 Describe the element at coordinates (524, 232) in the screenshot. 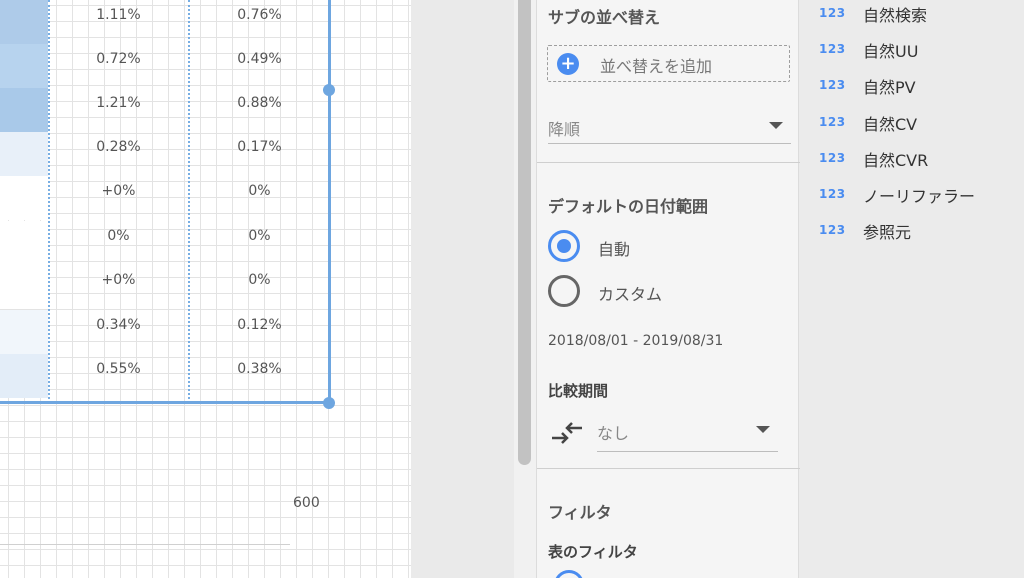

I see `scrollbar-thumb` at that location.